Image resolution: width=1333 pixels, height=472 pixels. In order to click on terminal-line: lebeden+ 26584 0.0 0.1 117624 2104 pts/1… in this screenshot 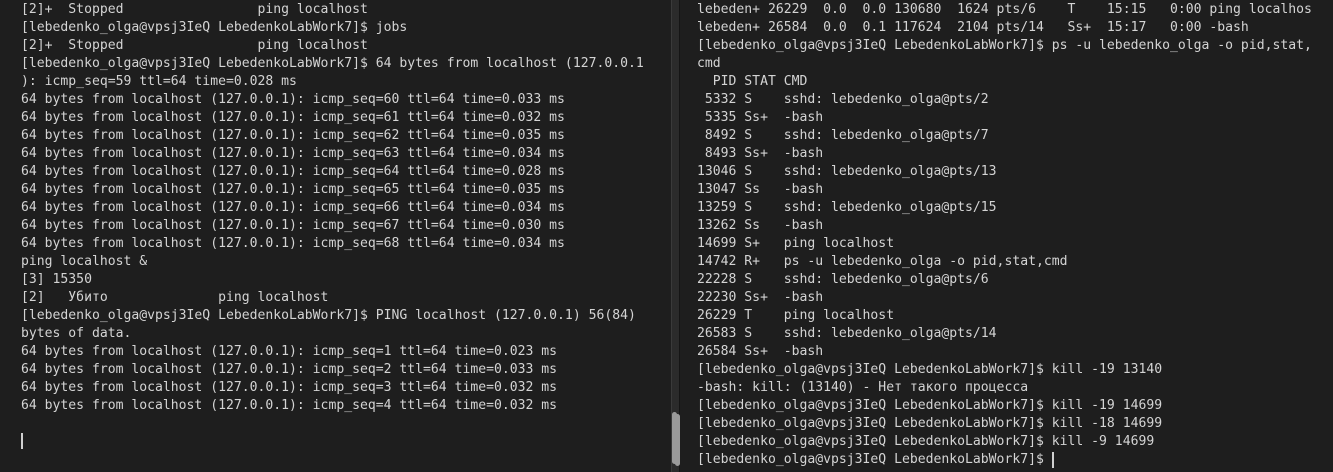, I will do `click(1004, 28)`.